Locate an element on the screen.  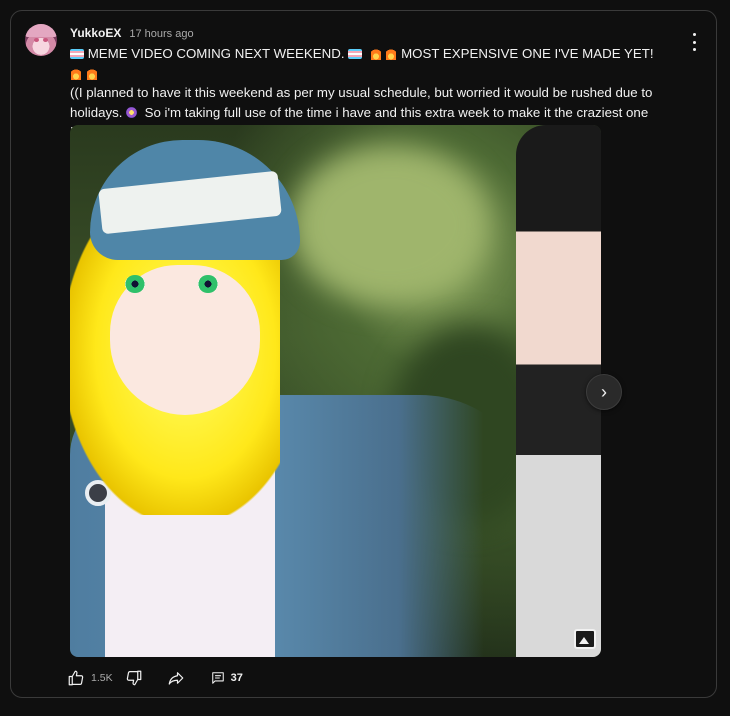
post-line1-b: MOST EXPENSIVE ONE I'VE MADE YET! is located at coordinates (527, 53).